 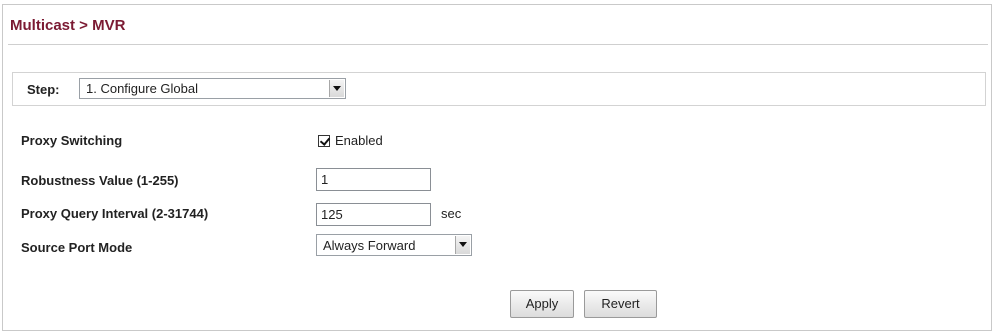 I want to click on source-port-mode-value: Always Forward, so click(x=369, y=245).